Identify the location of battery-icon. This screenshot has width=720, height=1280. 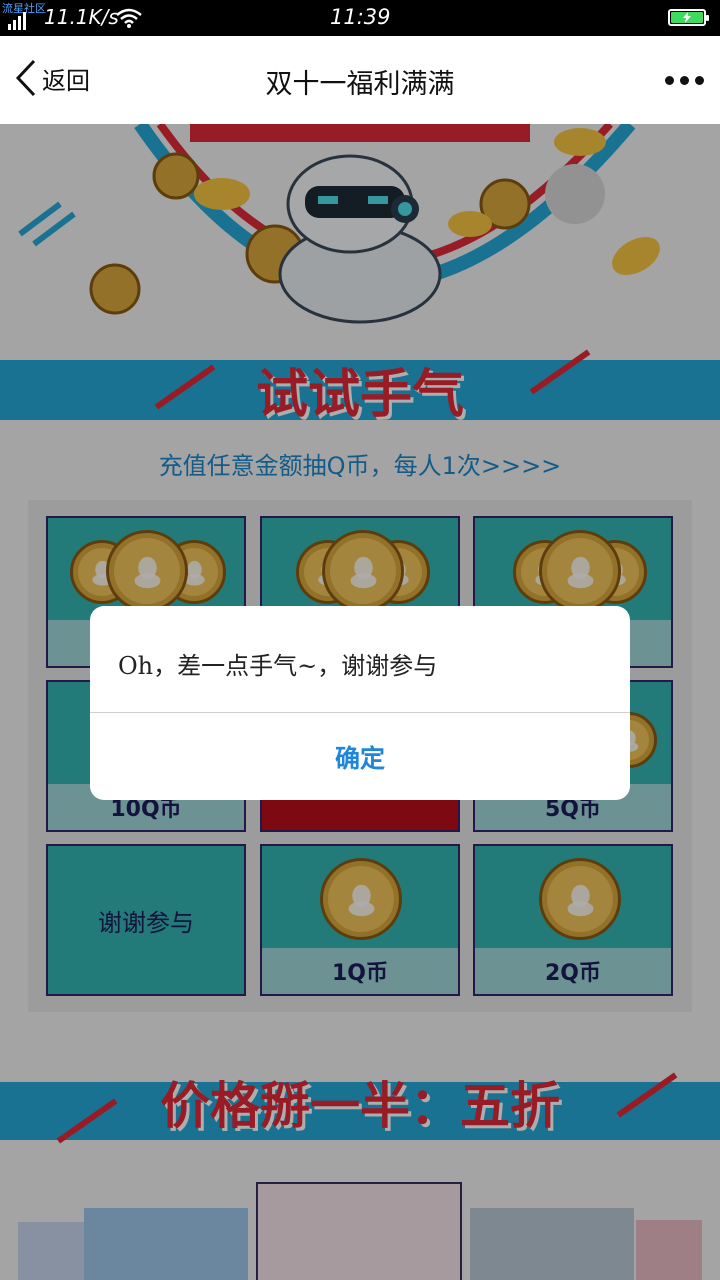
(688, 17).